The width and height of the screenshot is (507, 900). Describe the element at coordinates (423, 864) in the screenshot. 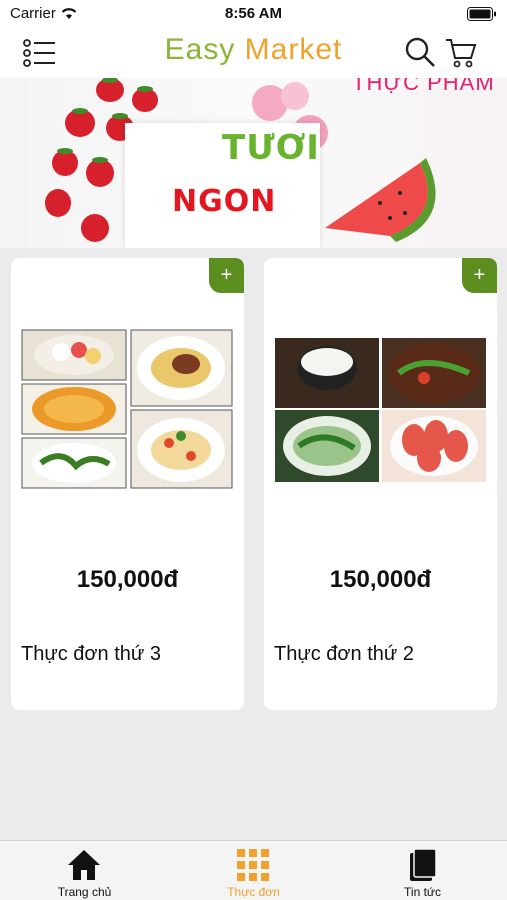

I see `book-icon` at that location.